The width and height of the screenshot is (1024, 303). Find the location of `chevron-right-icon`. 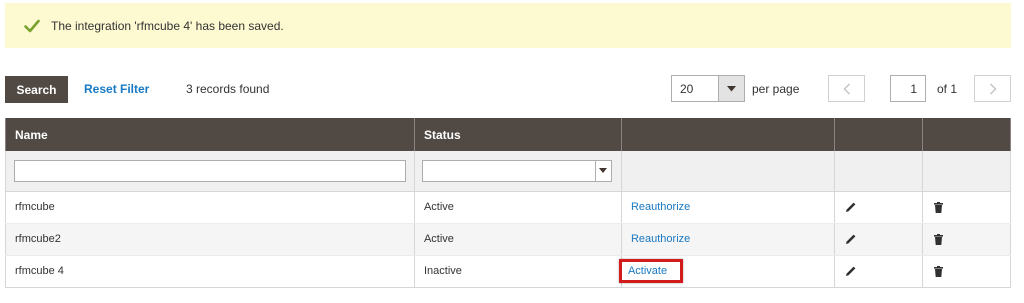

chevron-right-icon is located at coordinates (992, 88).